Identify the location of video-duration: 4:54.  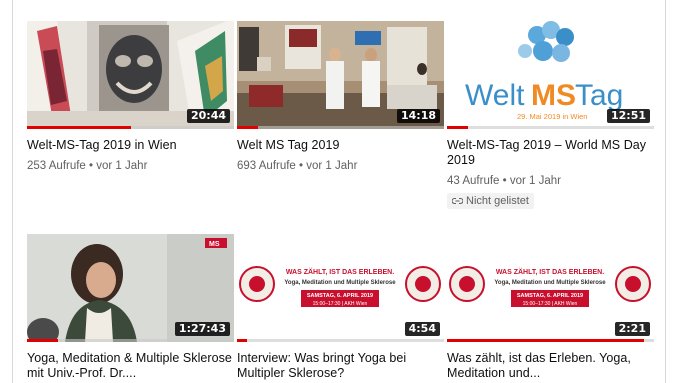
(422, 329).